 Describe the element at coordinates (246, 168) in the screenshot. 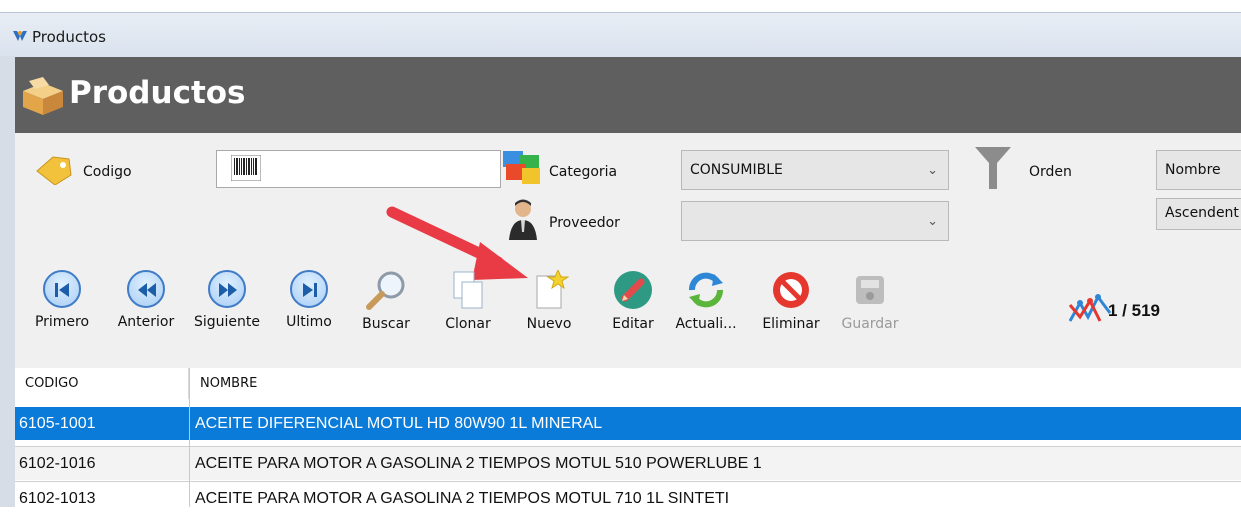

I see `barcode-icon` at that location.